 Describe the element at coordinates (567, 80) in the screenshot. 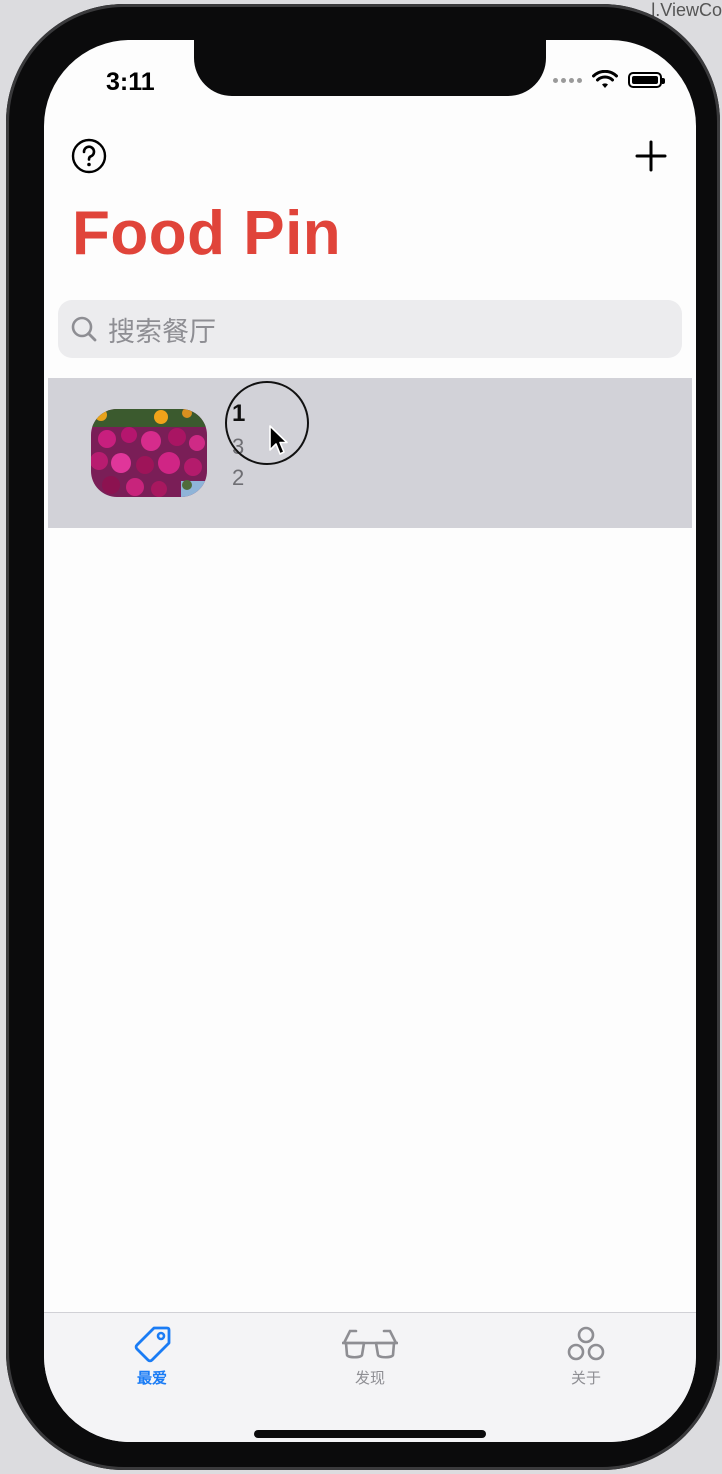

I see `cellular-signal-icon` at that location.